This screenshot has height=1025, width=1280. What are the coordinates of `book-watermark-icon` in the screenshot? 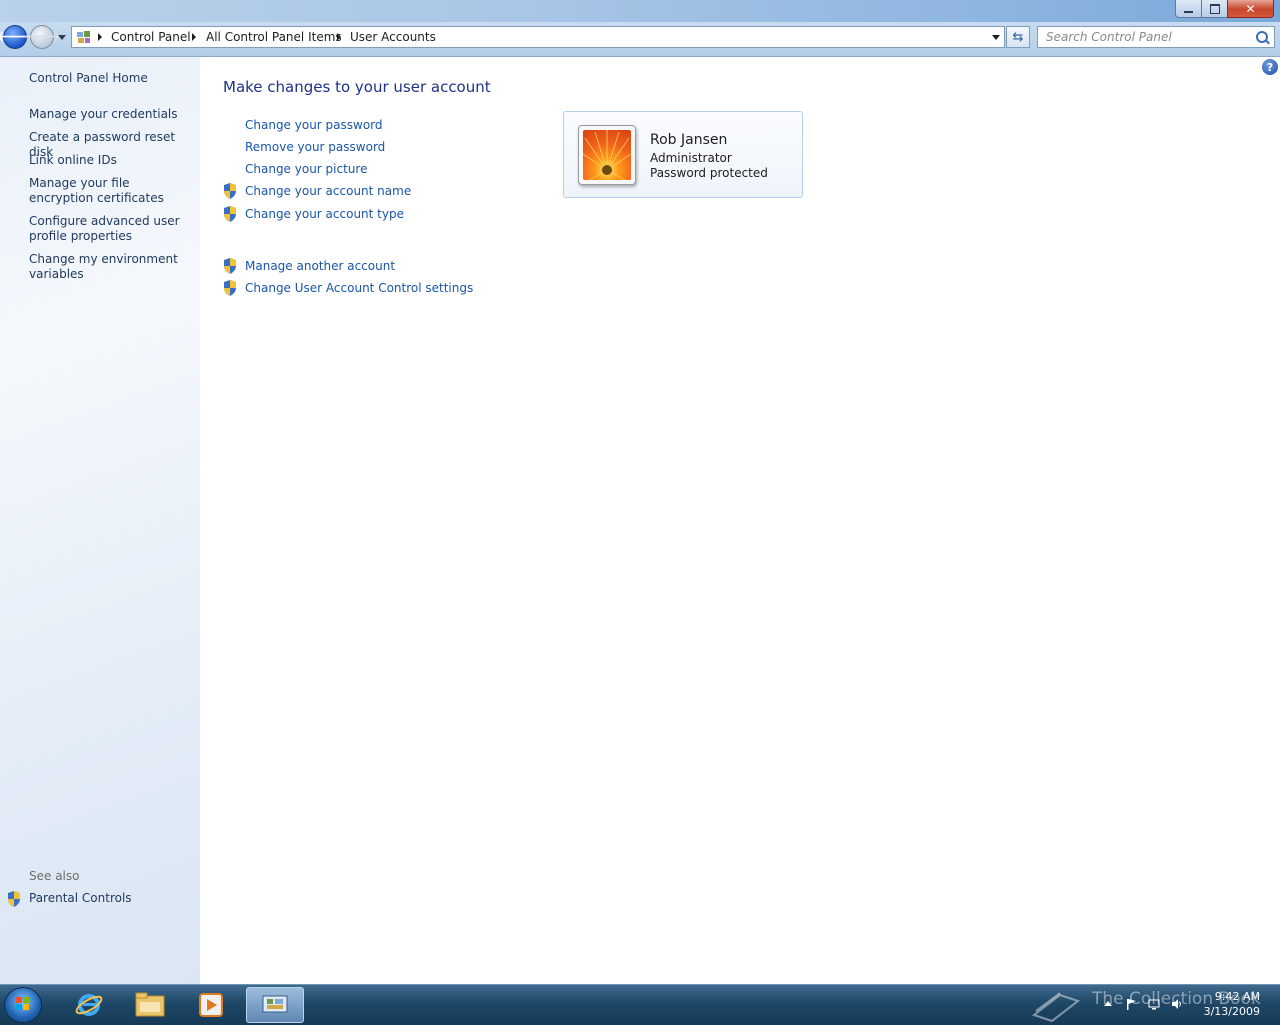 It's located at (1056, 1007).